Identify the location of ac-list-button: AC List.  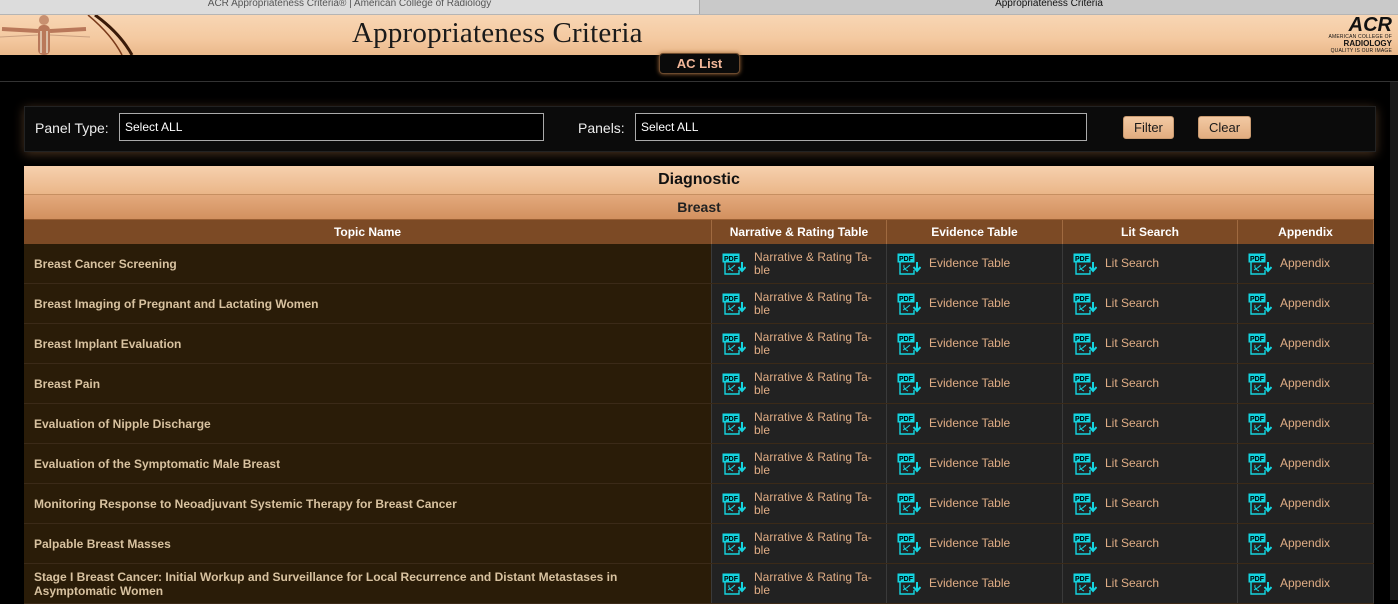
(699, 63).